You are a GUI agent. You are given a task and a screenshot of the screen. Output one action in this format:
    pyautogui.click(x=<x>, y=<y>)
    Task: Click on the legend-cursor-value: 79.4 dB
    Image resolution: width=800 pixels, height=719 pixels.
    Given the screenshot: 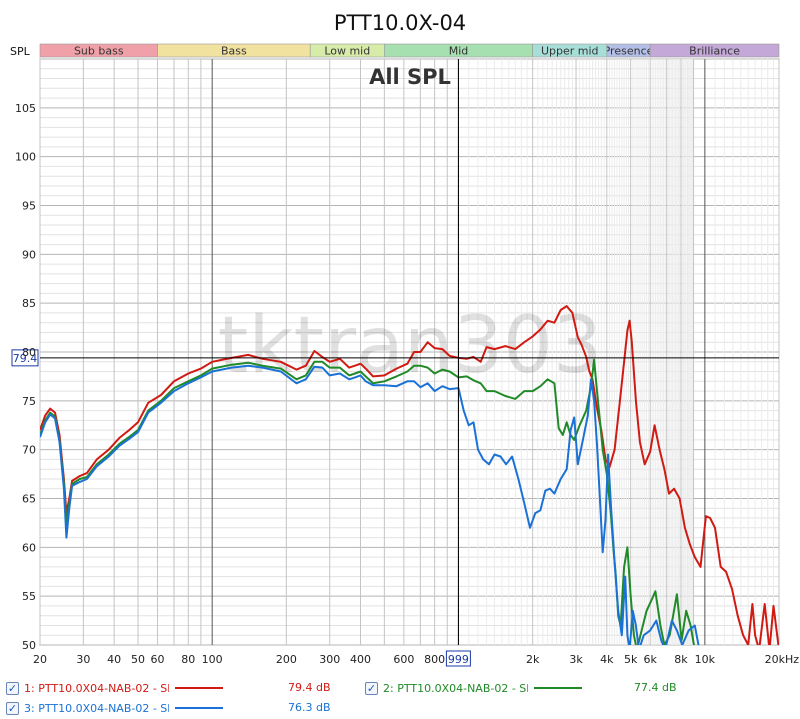 What is the action you would take?
    pyautogui.click(x=309, y=687)
    